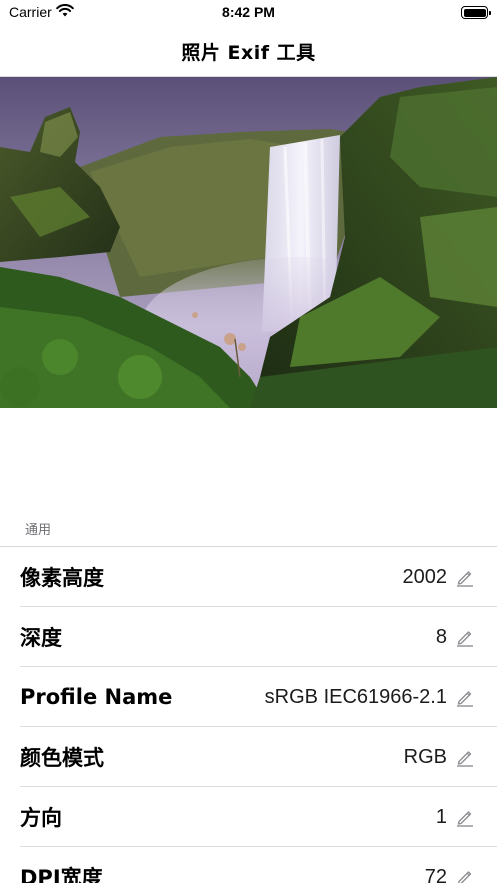 The width and height of the screenshot is (497, 883). I want to click on battery-icon, so click(476, 12).